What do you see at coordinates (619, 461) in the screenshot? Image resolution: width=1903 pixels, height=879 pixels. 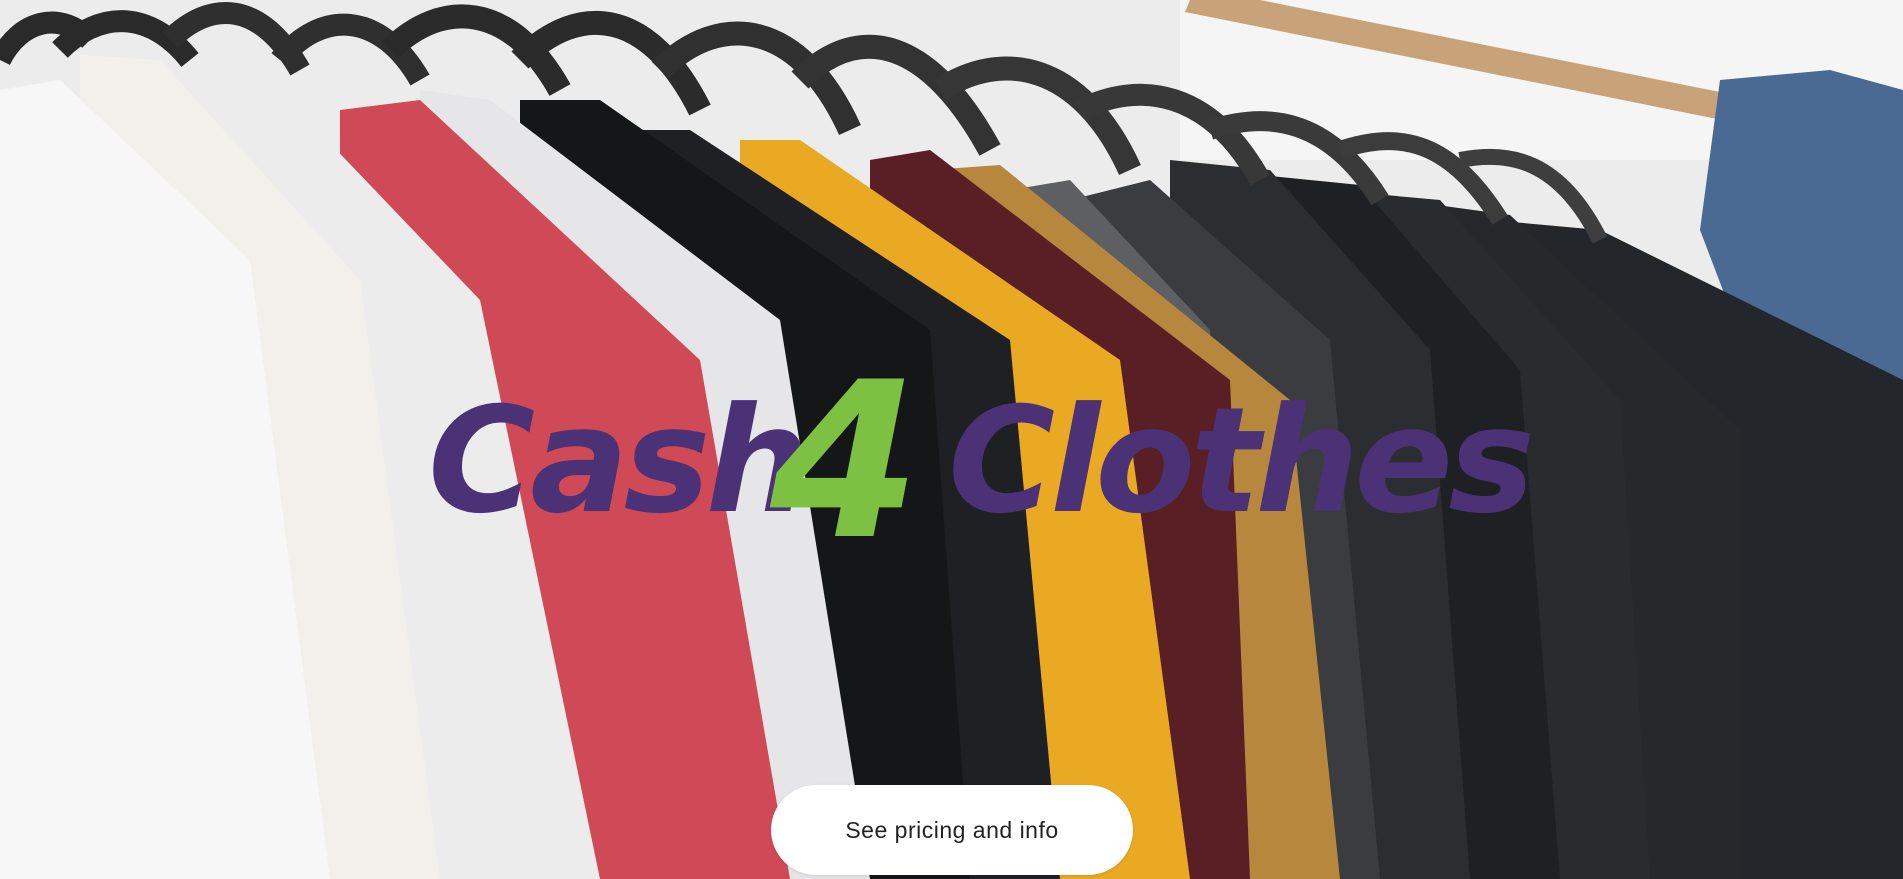 I see `logo-text-cash: Cash` at bounding box center [619, 461].